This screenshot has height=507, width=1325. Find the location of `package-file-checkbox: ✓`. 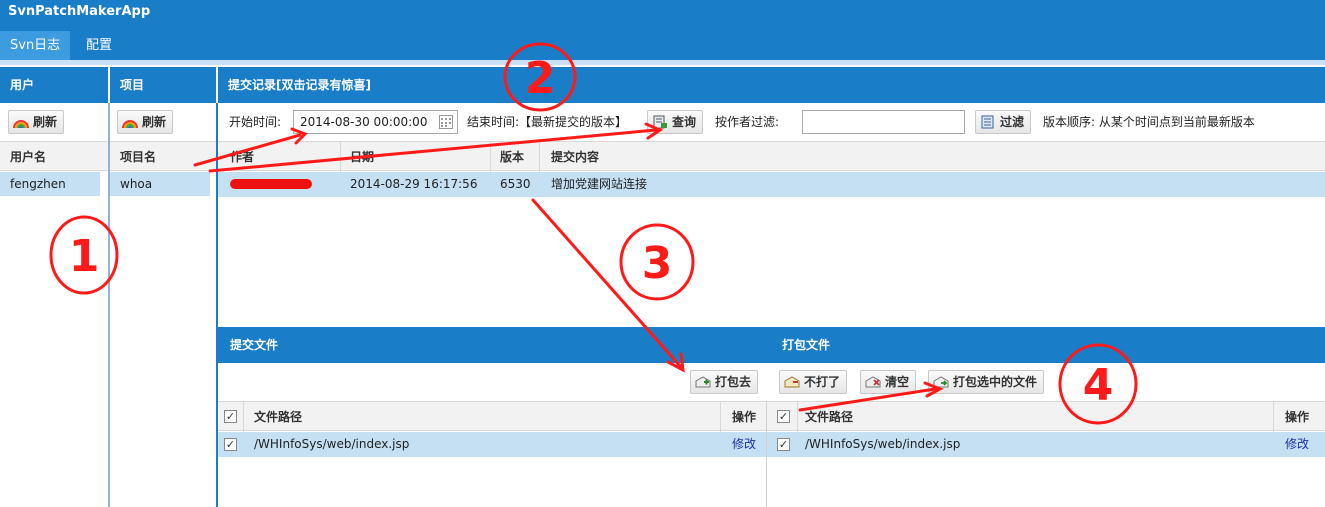

package-file-checkbox: ✓ is located at coordinates (783, 444).